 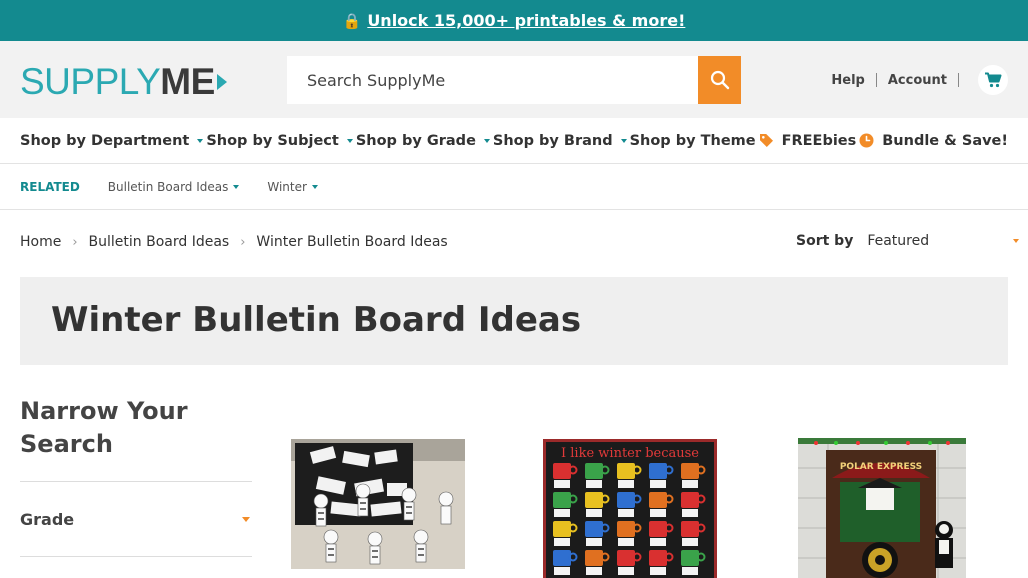 I want to click on help-link: Help, so click(x=847, y=80).